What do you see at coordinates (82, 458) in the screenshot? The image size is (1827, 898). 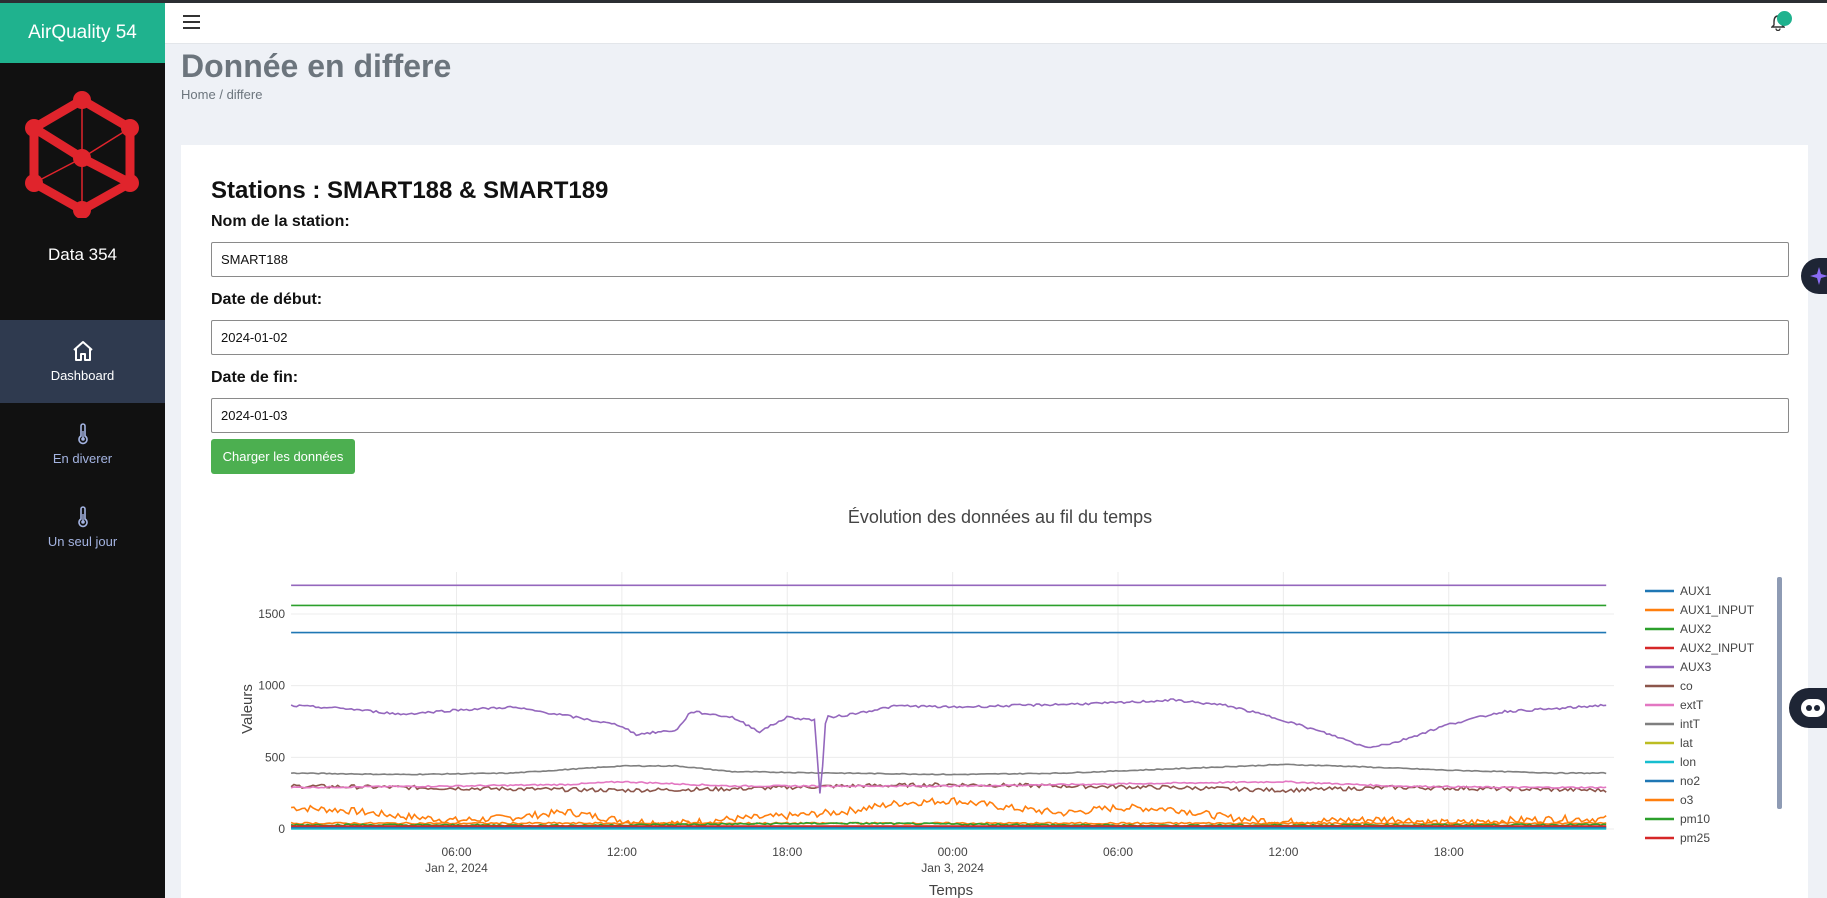 I see `sidebar-item-label: En diverer` at bounding box center [82, 458].